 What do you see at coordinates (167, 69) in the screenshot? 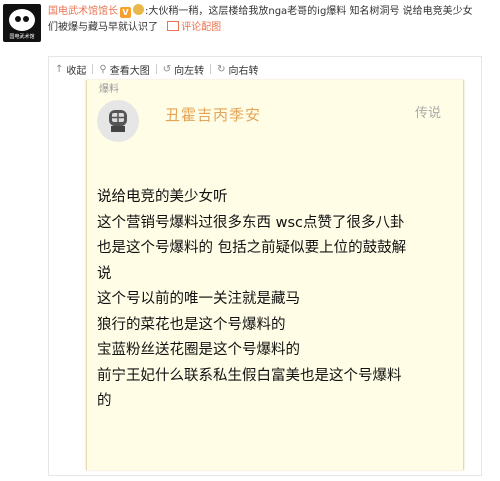
I see `rotate-left-icon: ↺` at bounding box center [167, 69].